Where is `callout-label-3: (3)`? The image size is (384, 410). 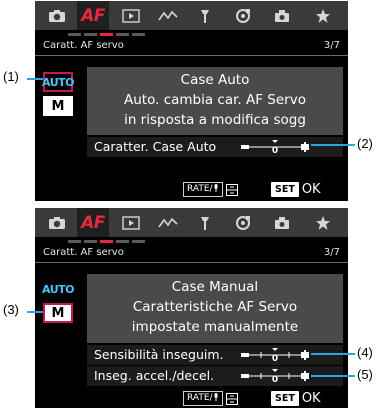
callout-label-3: (3) is located at coordinates (11, 309).